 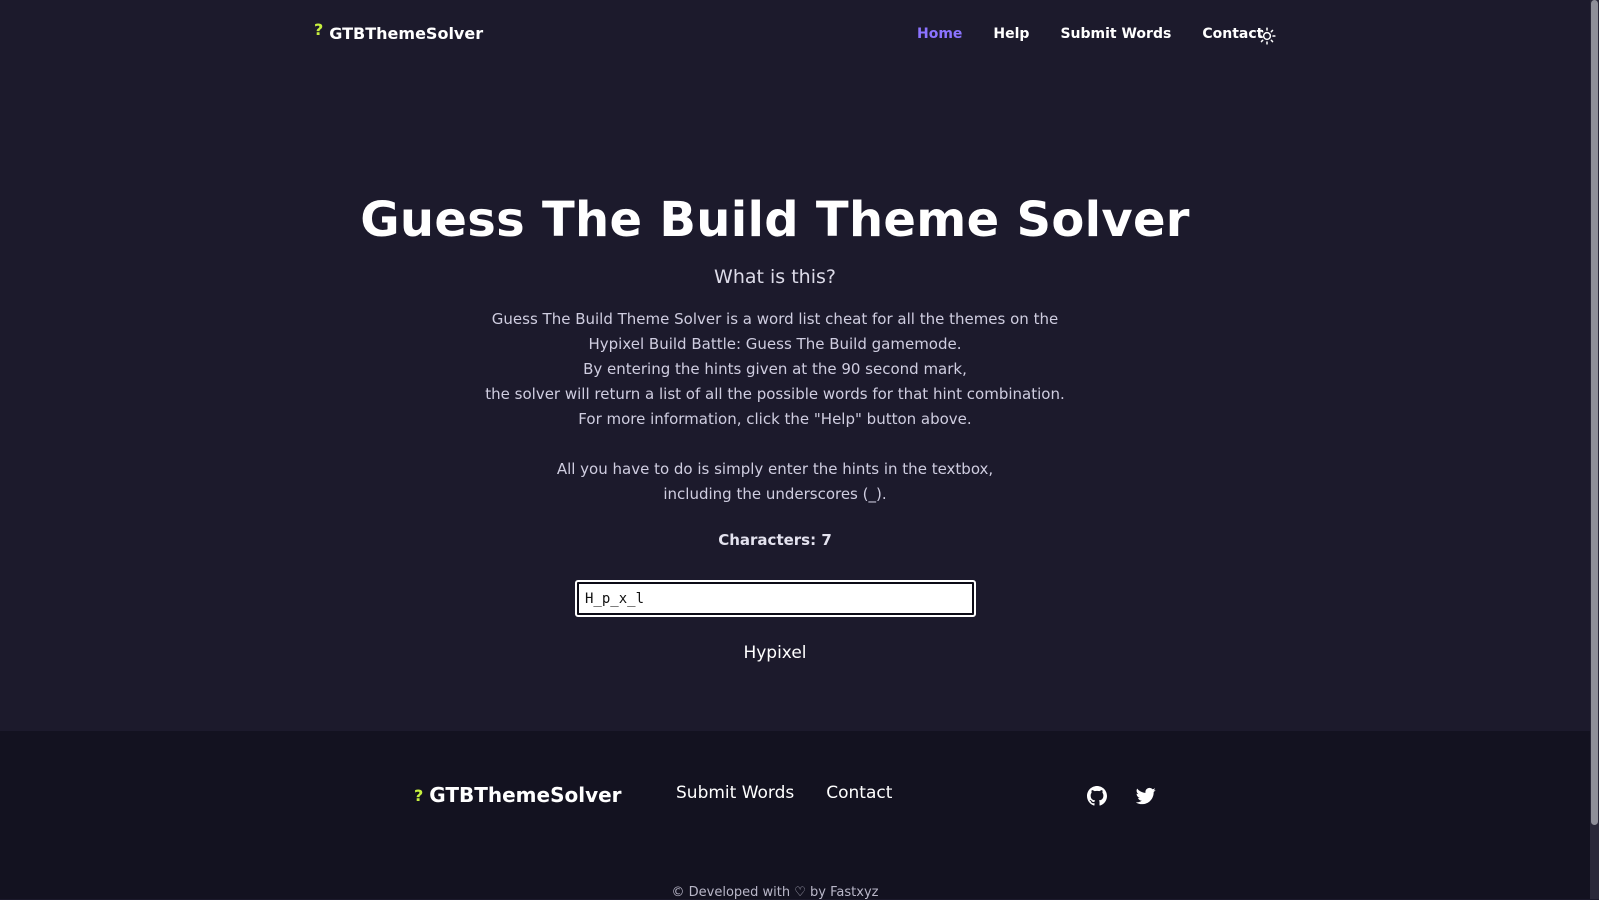 I want to click on nav-link-submit-words: Submit Words, so click(x=1115, y=34).